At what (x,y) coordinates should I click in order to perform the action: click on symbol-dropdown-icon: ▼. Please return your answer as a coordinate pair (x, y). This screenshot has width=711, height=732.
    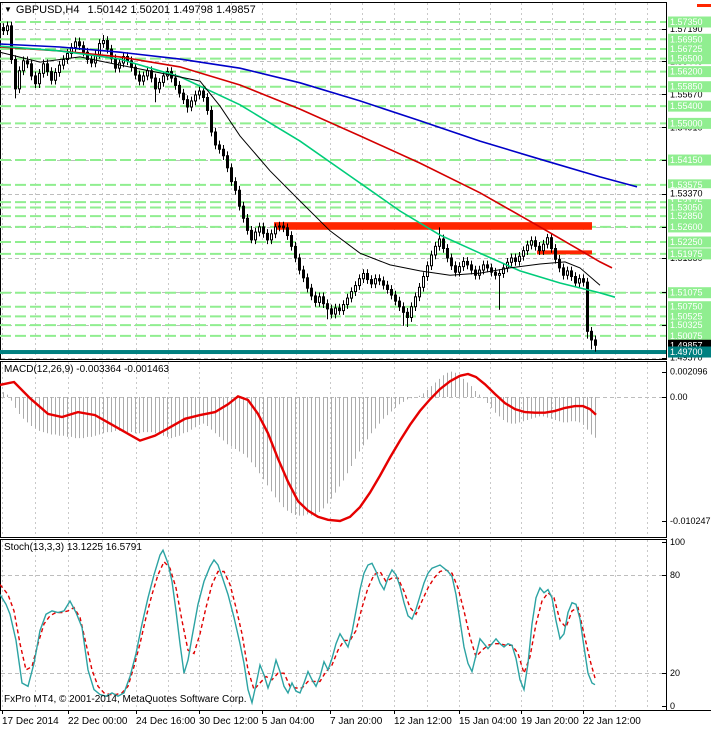
    Looking at the image, I should click on (8, 9).